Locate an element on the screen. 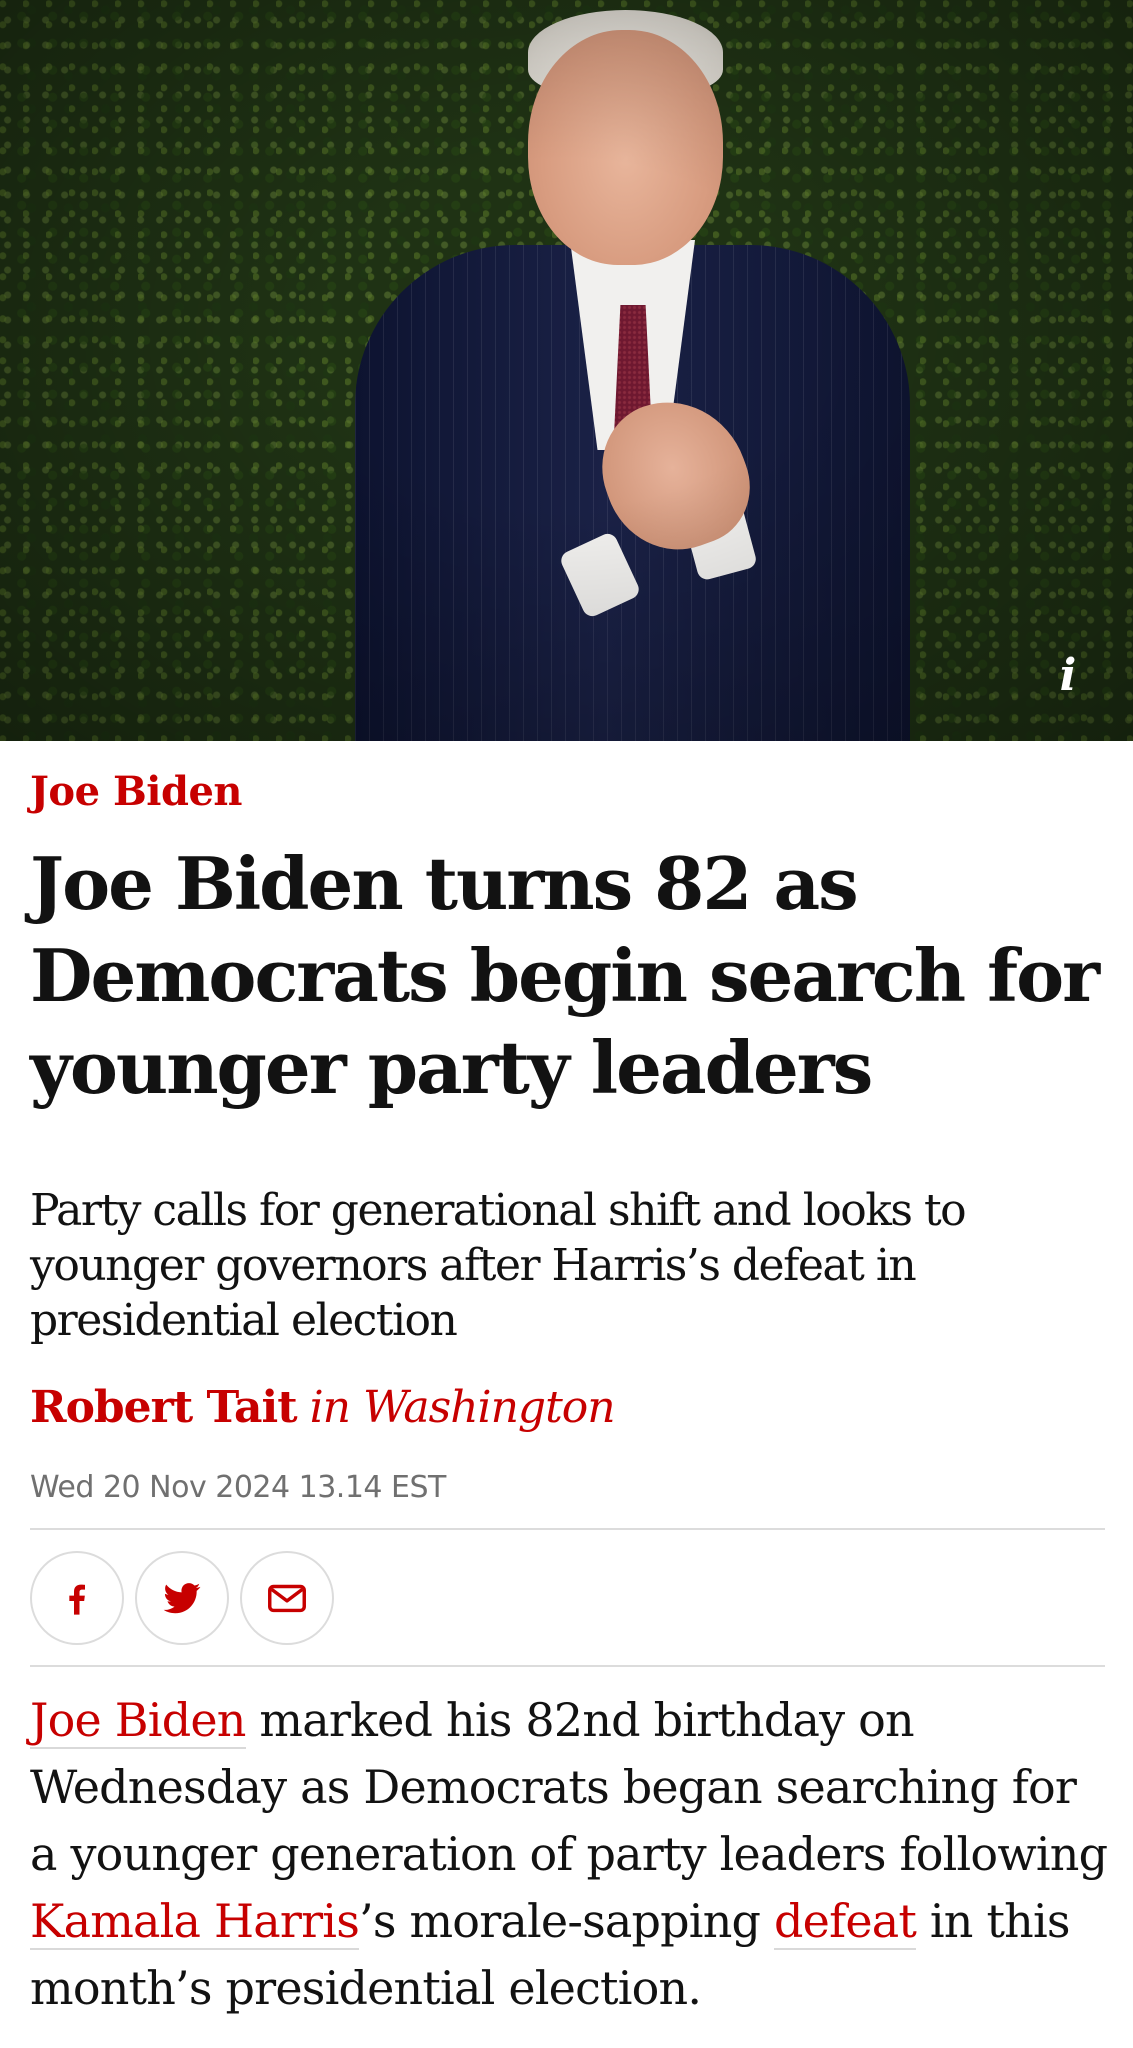  link-joe-biden: Joe Biden is located at coordinates (138, 1721).